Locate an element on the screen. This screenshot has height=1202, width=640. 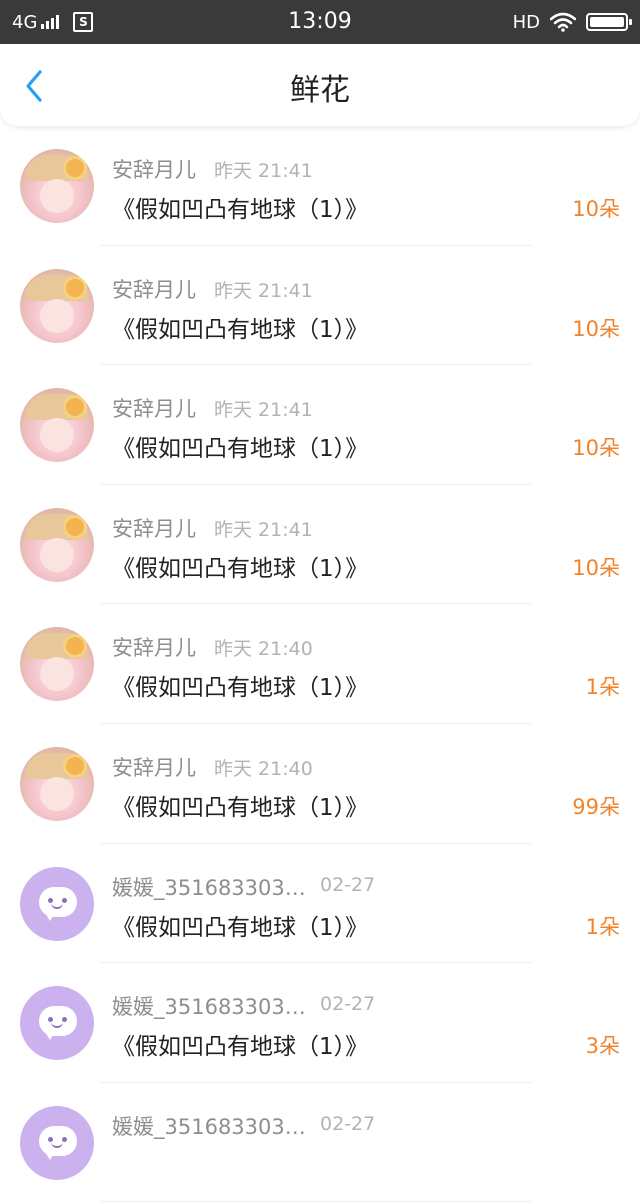
wifi-icon is located at coordinates (563, 22).